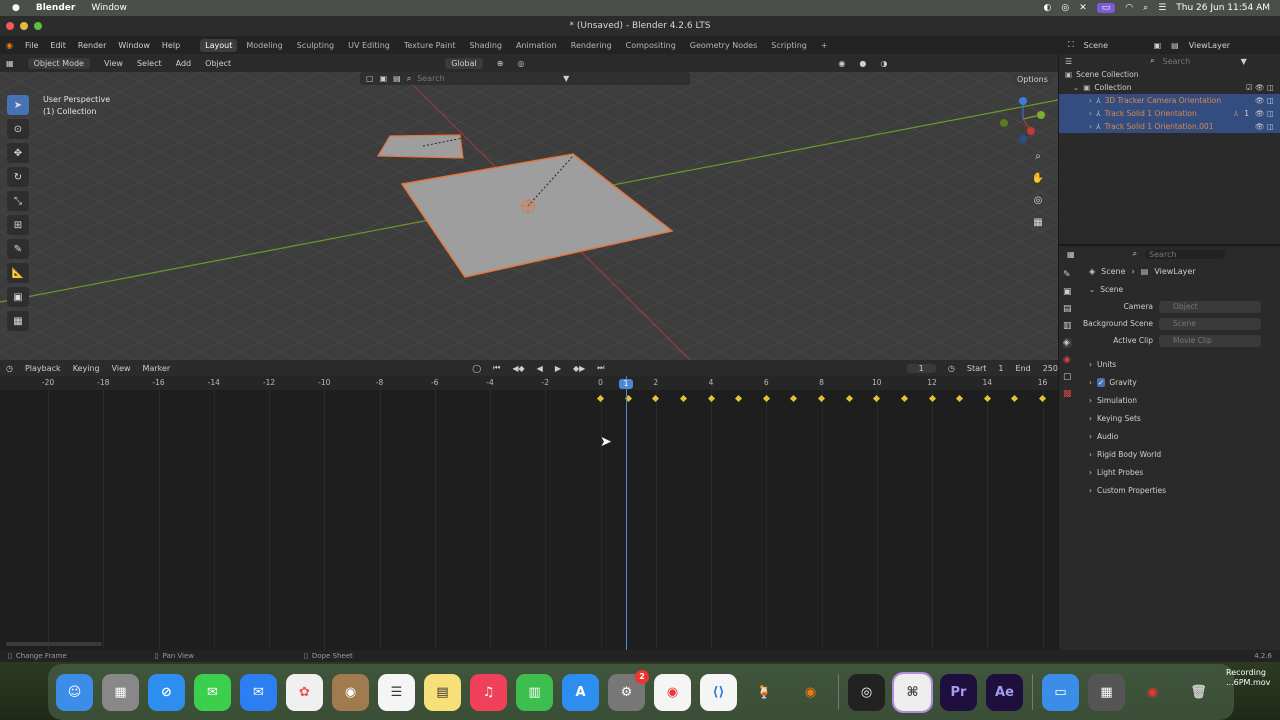  I want to click on outliner-root: ▣ Scene Collection, so click(1169, 74).